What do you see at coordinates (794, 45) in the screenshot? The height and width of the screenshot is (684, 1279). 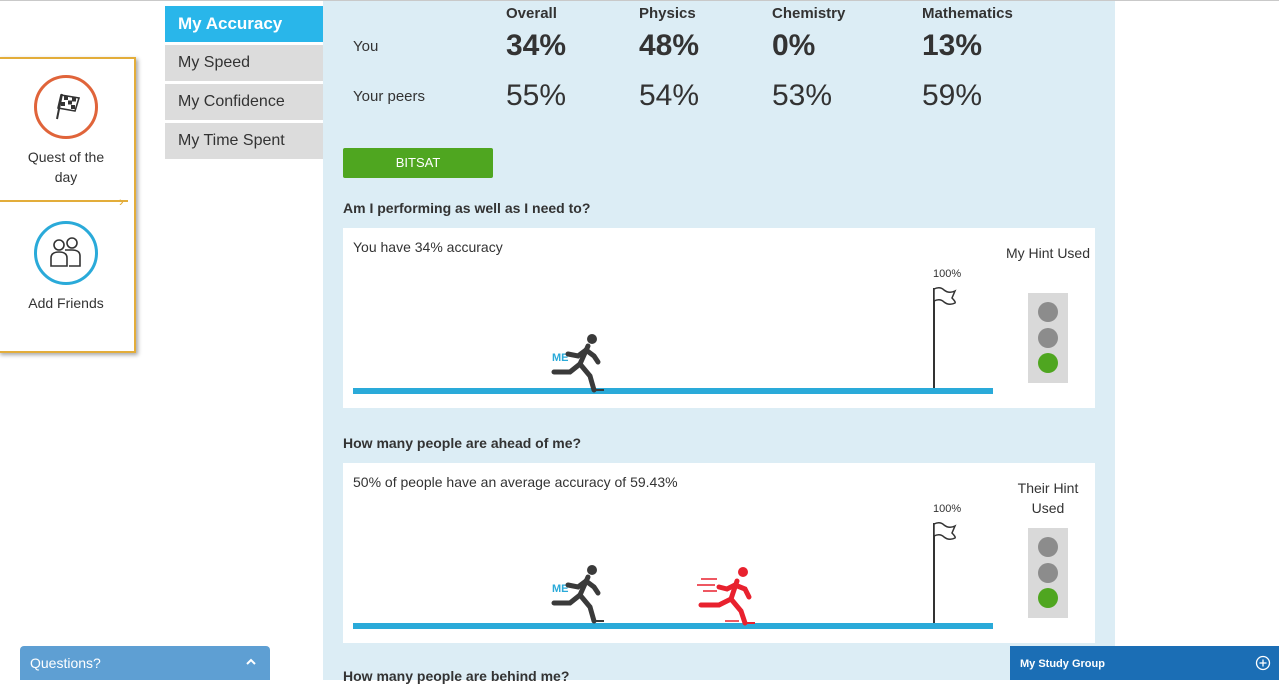 I see `you-chemistry-value: 0%` at bounding box center [794, 45].